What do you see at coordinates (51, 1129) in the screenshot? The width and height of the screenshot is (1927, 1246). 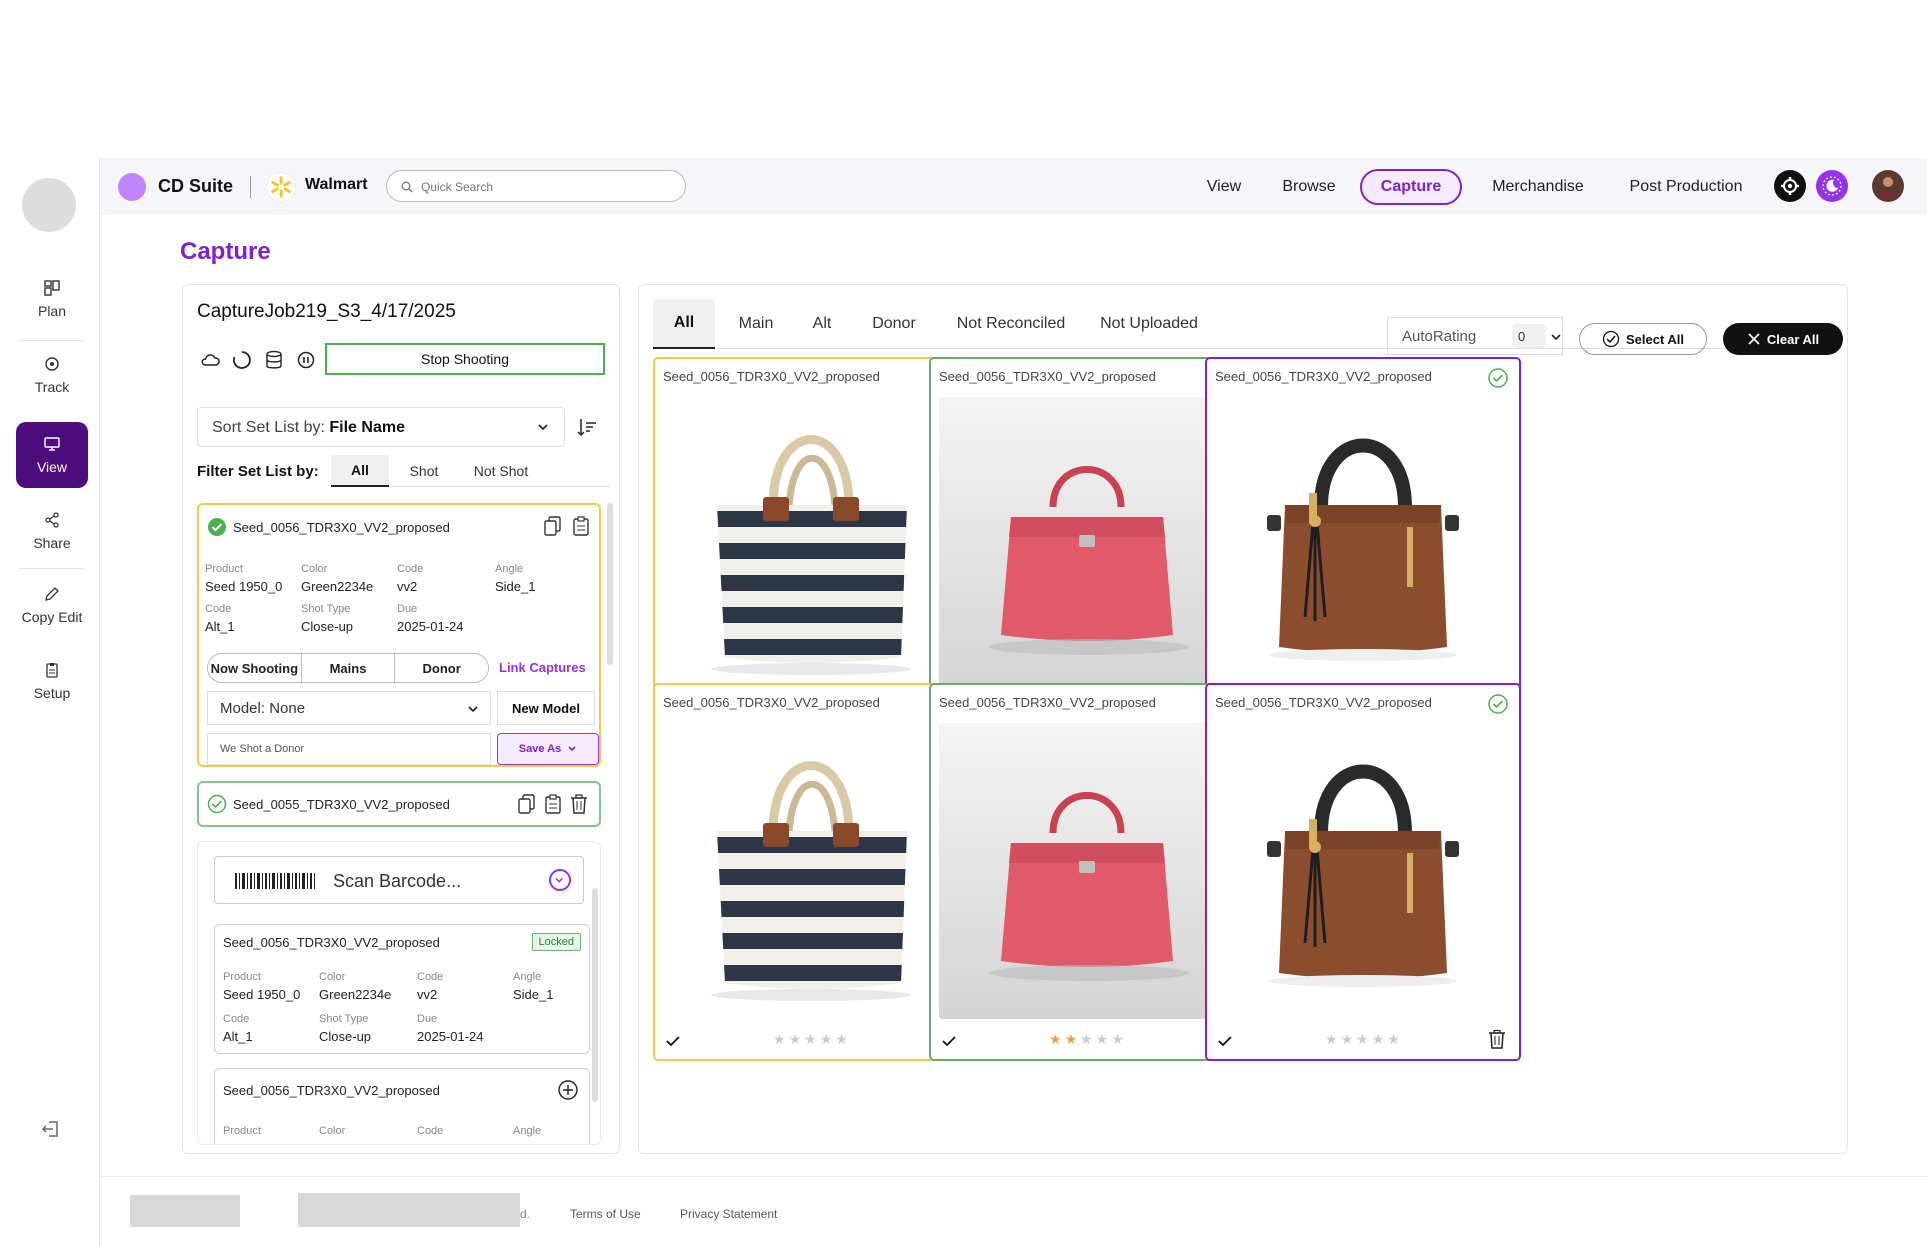 I see `logout-icon` at bounding box center [51, 1129].